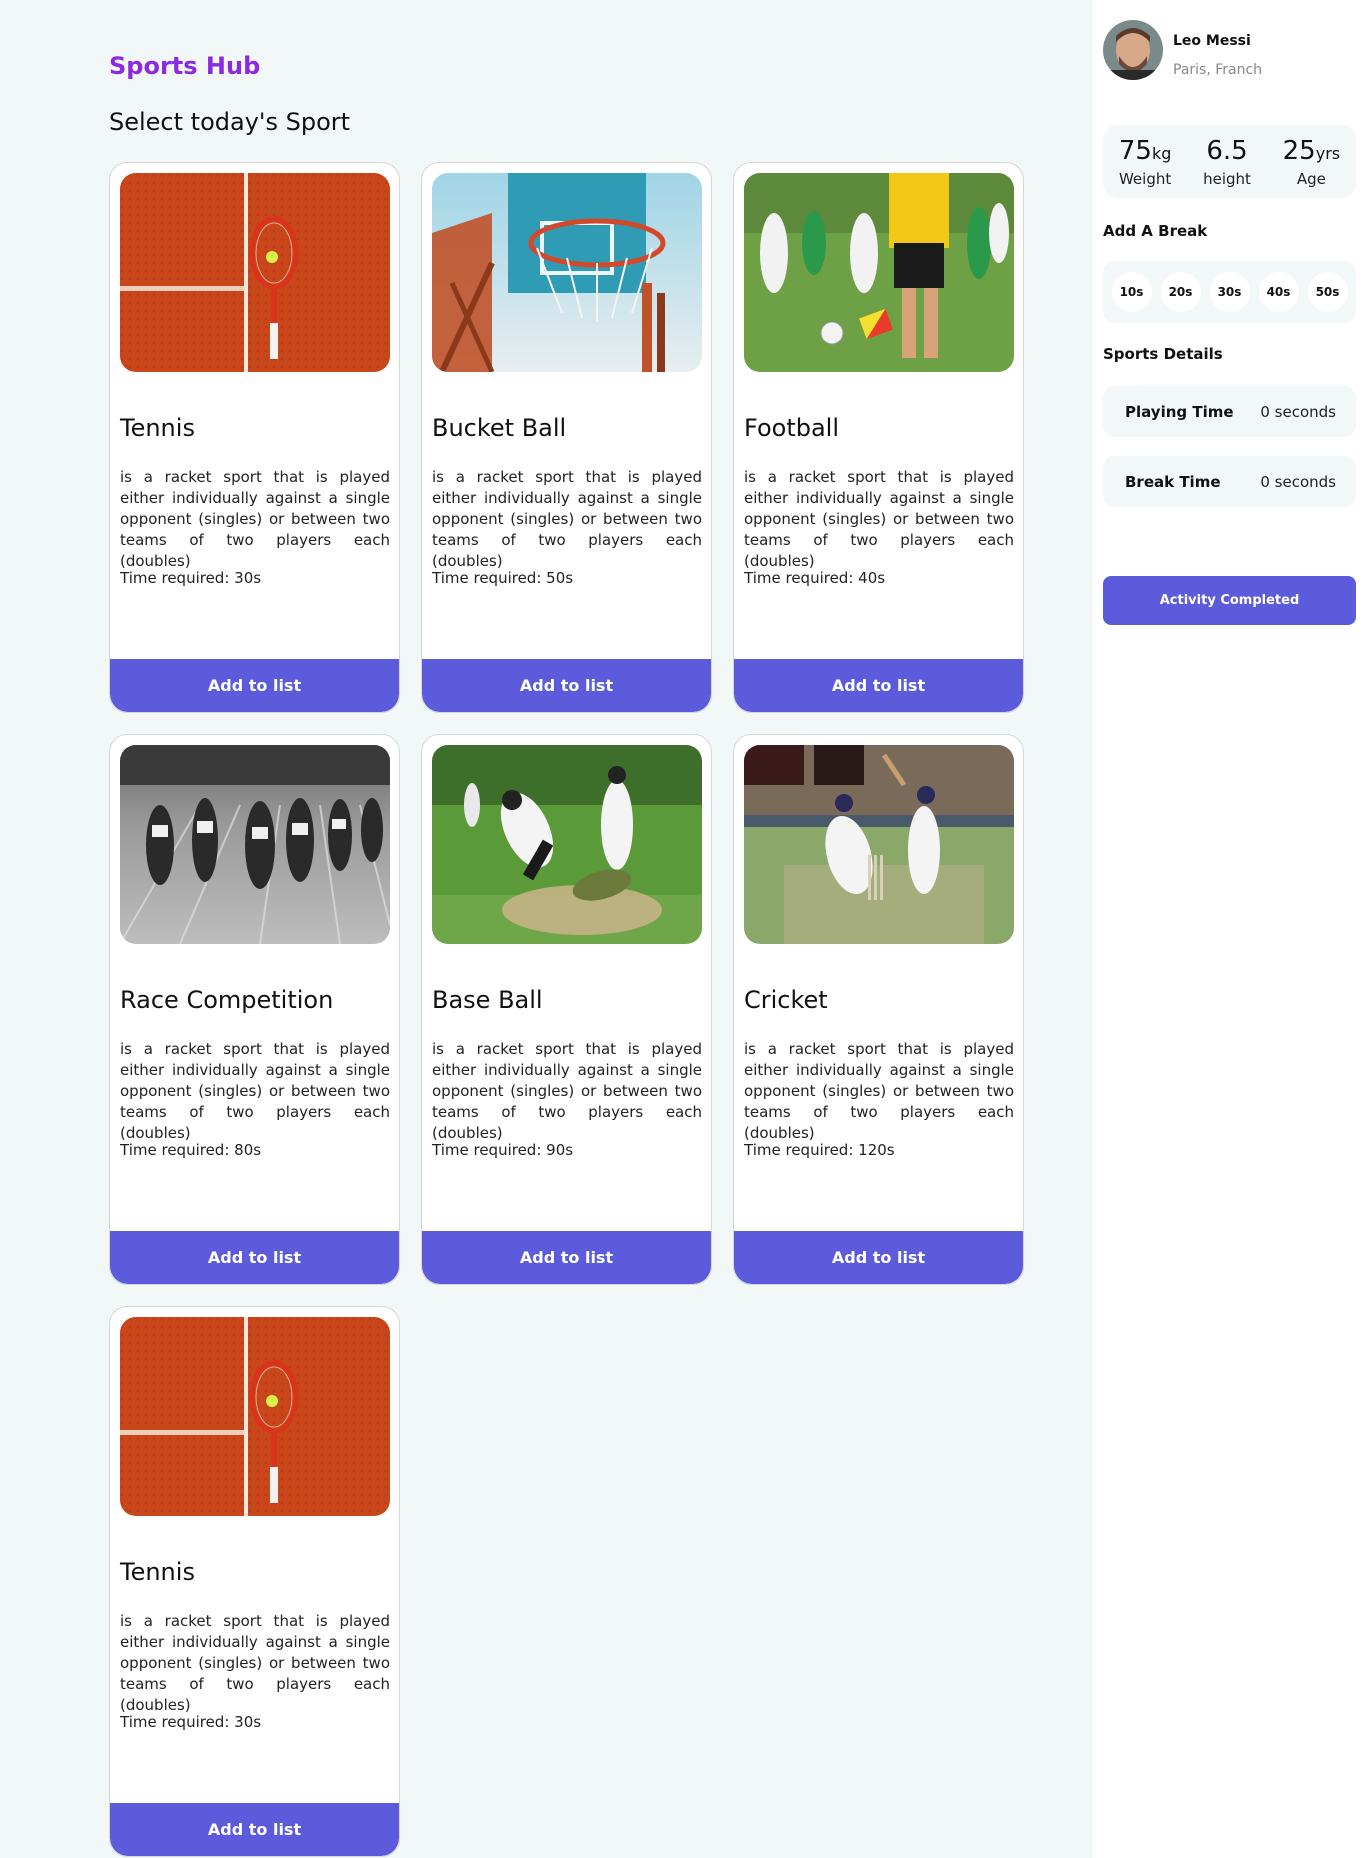  Describe the element at coordinates (1173, 481) in the screenshot. I see `break-time-label: Break Time` at that location.